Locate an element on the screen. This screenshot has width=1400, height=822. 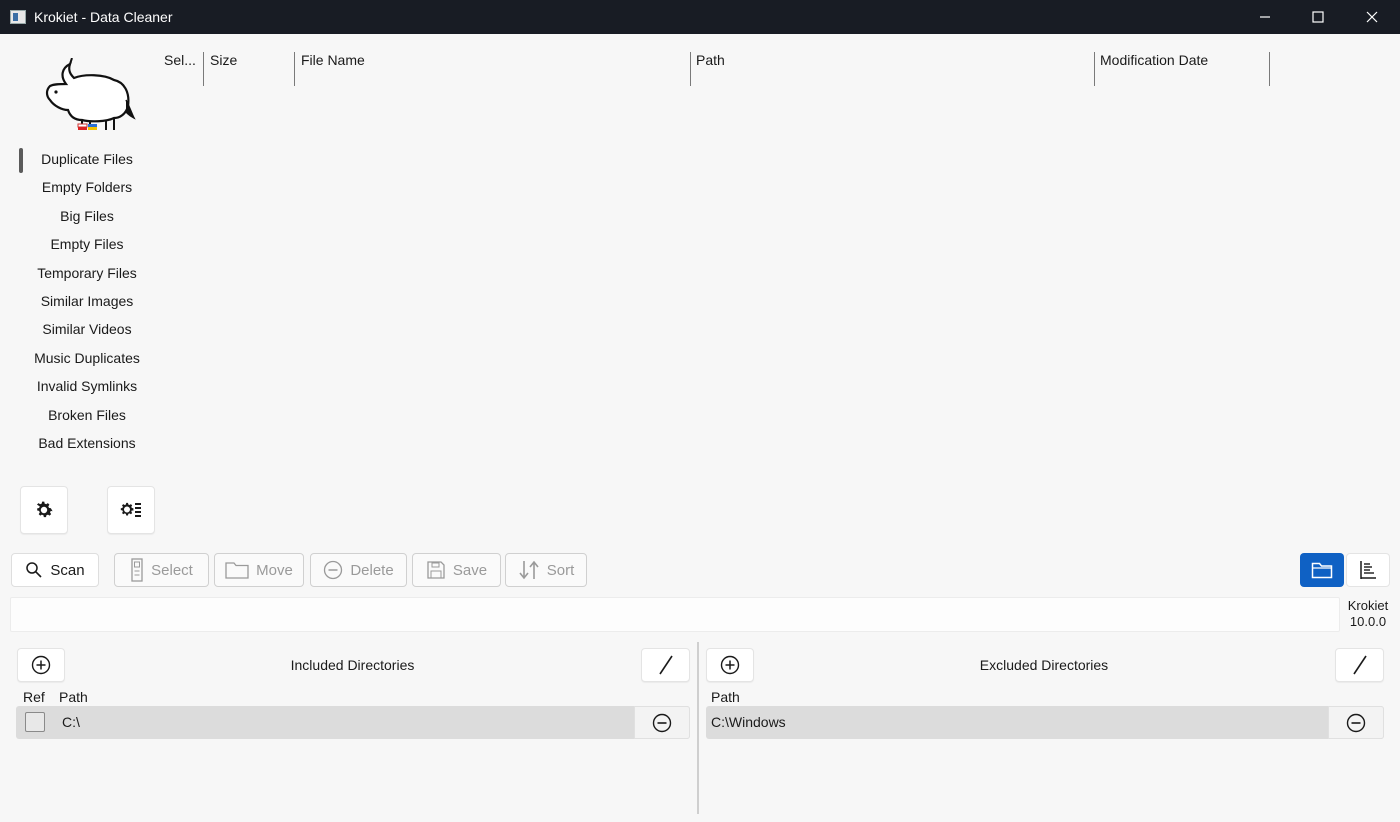
search-icon is located at coordinates (34, 570).